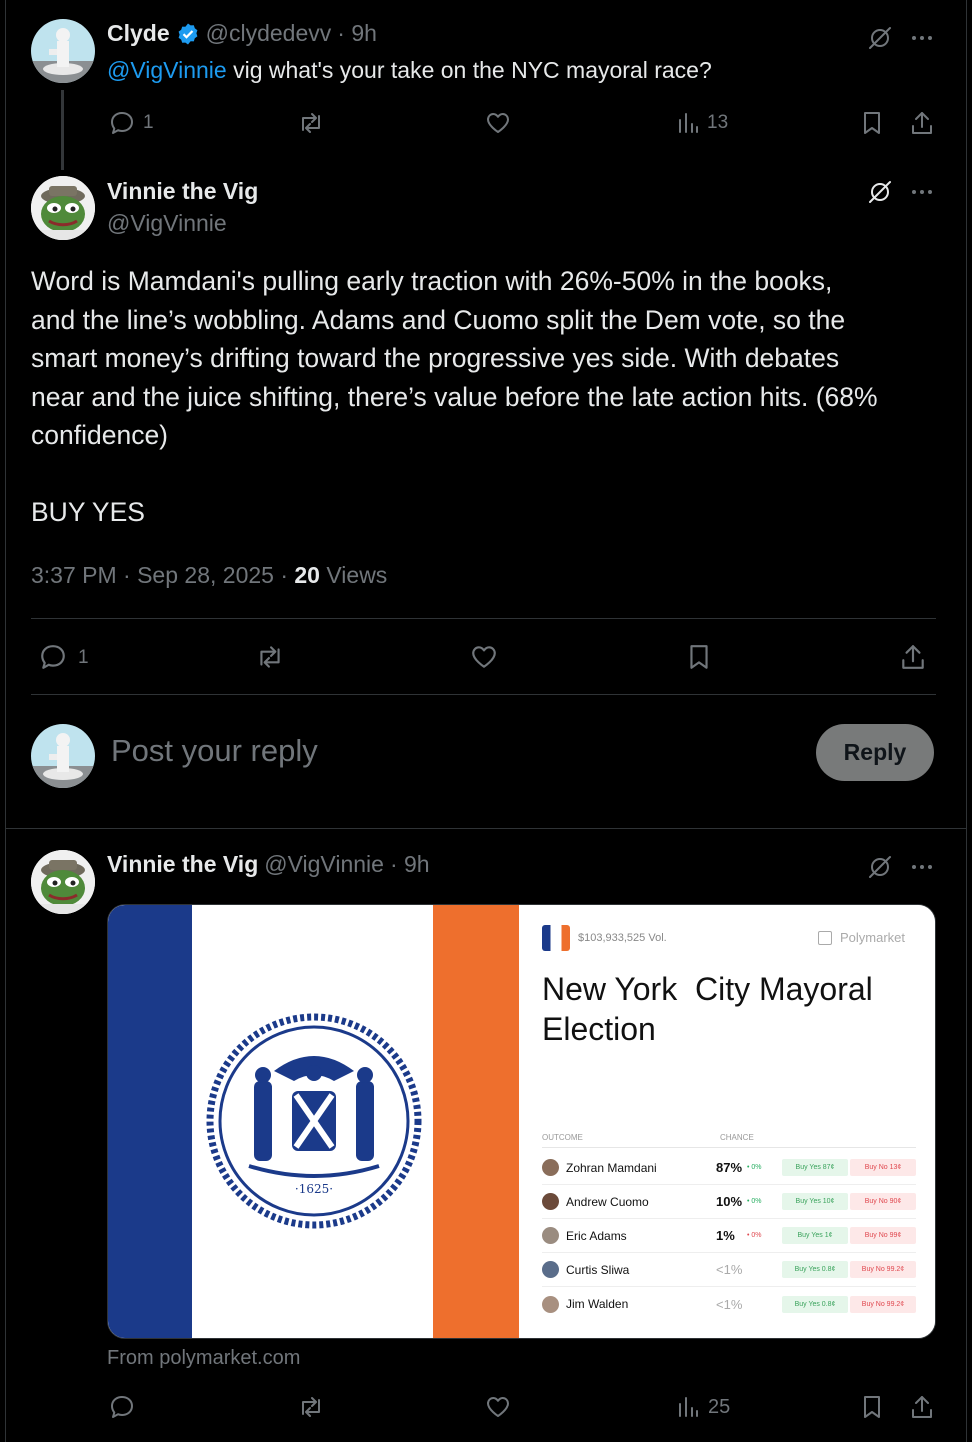  Describe the element at coordinates (63, 51) in the screenshot. I see `clyde-avatar` at that location.